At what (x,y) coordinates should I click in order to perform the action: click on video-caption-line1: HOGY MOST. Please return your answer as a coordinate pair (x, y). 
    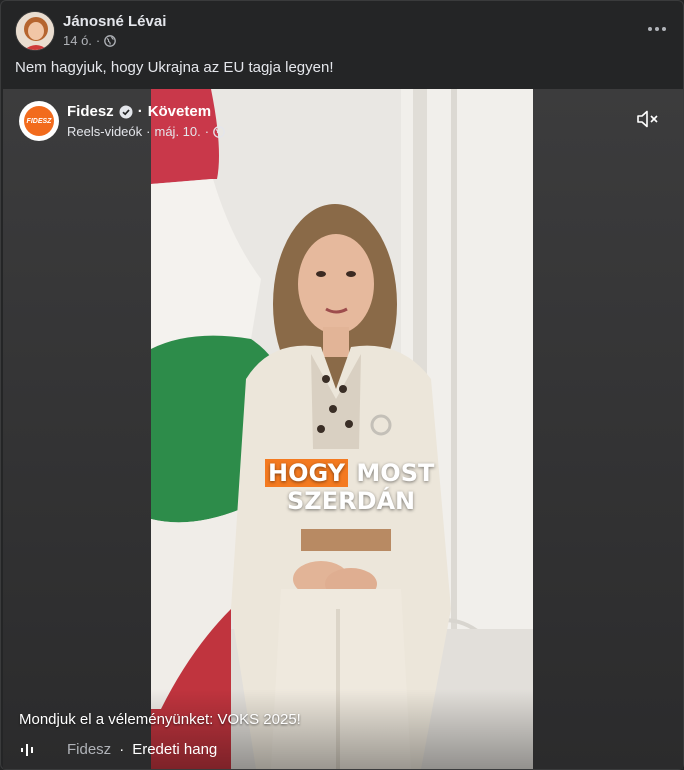
    Looking at the image, I should click on (349, 473).